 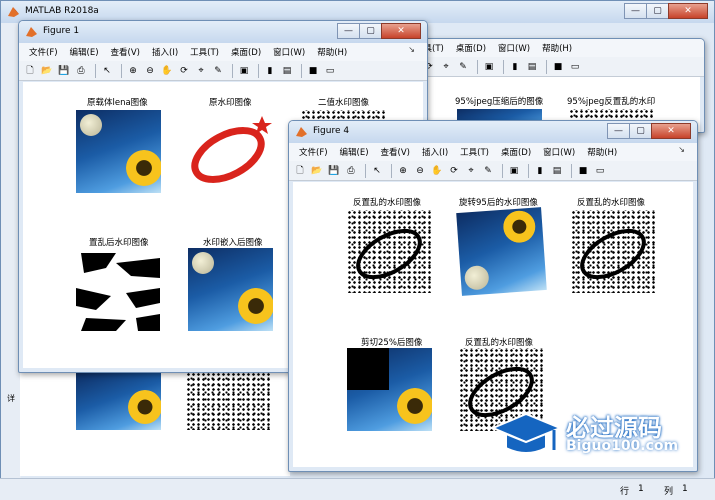 What do you see at coordinates (669, 492) in the screenshot?
I see `col-label: 列` at bounding box center [669, 492].